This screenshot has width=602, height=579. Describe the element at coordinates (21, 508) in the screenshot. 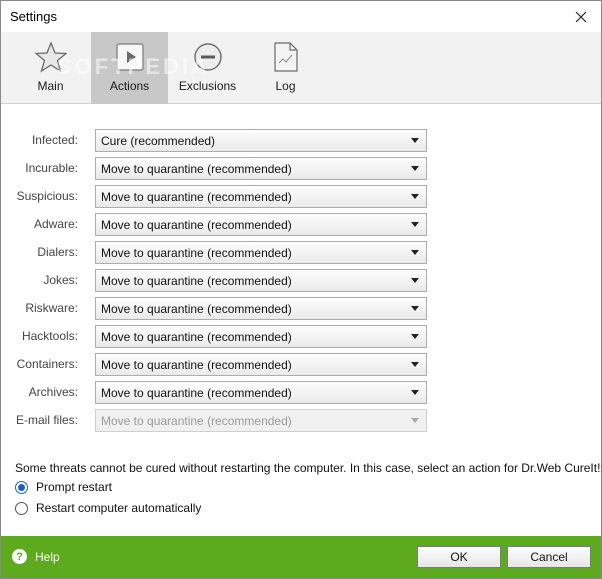

I see `radio-button` at that location.